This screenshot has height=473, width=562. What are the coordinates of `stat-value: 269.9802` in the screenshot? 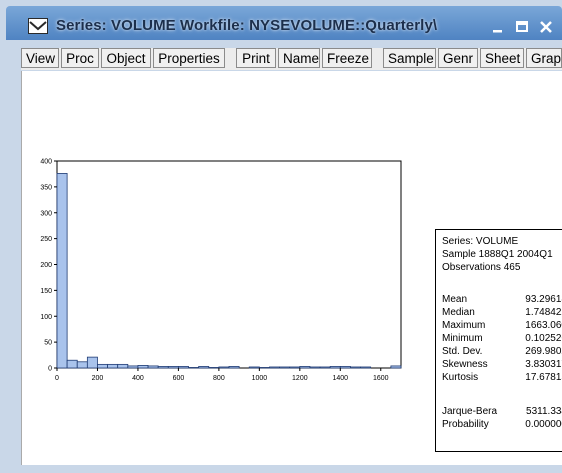 It's located at (543, 351).